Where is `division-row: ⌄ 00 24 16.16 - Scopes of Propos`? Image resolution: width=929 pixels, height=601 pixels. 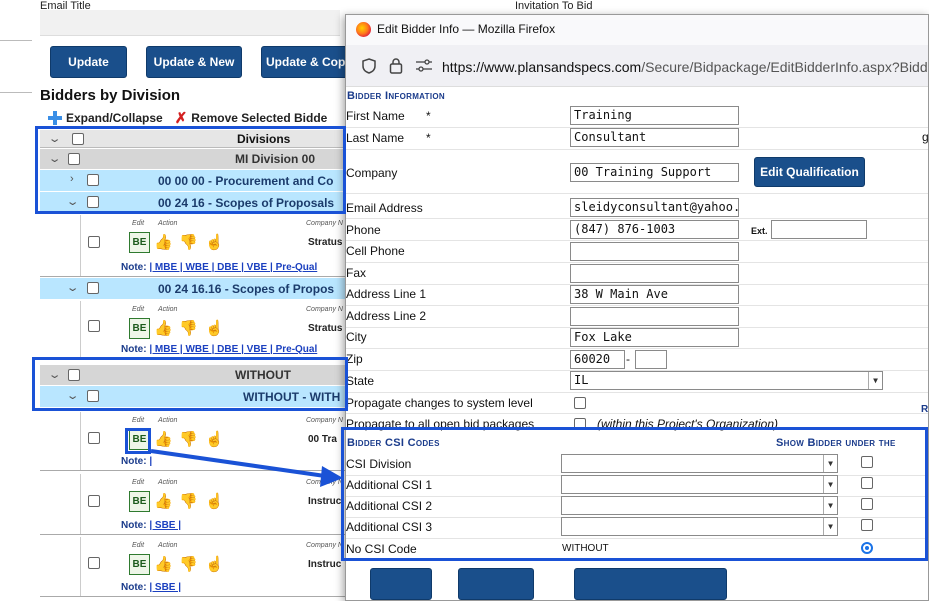 division-row: ⌄ 00 24 16.16 - Scopes of Propos is located at coordinates (195, 288).